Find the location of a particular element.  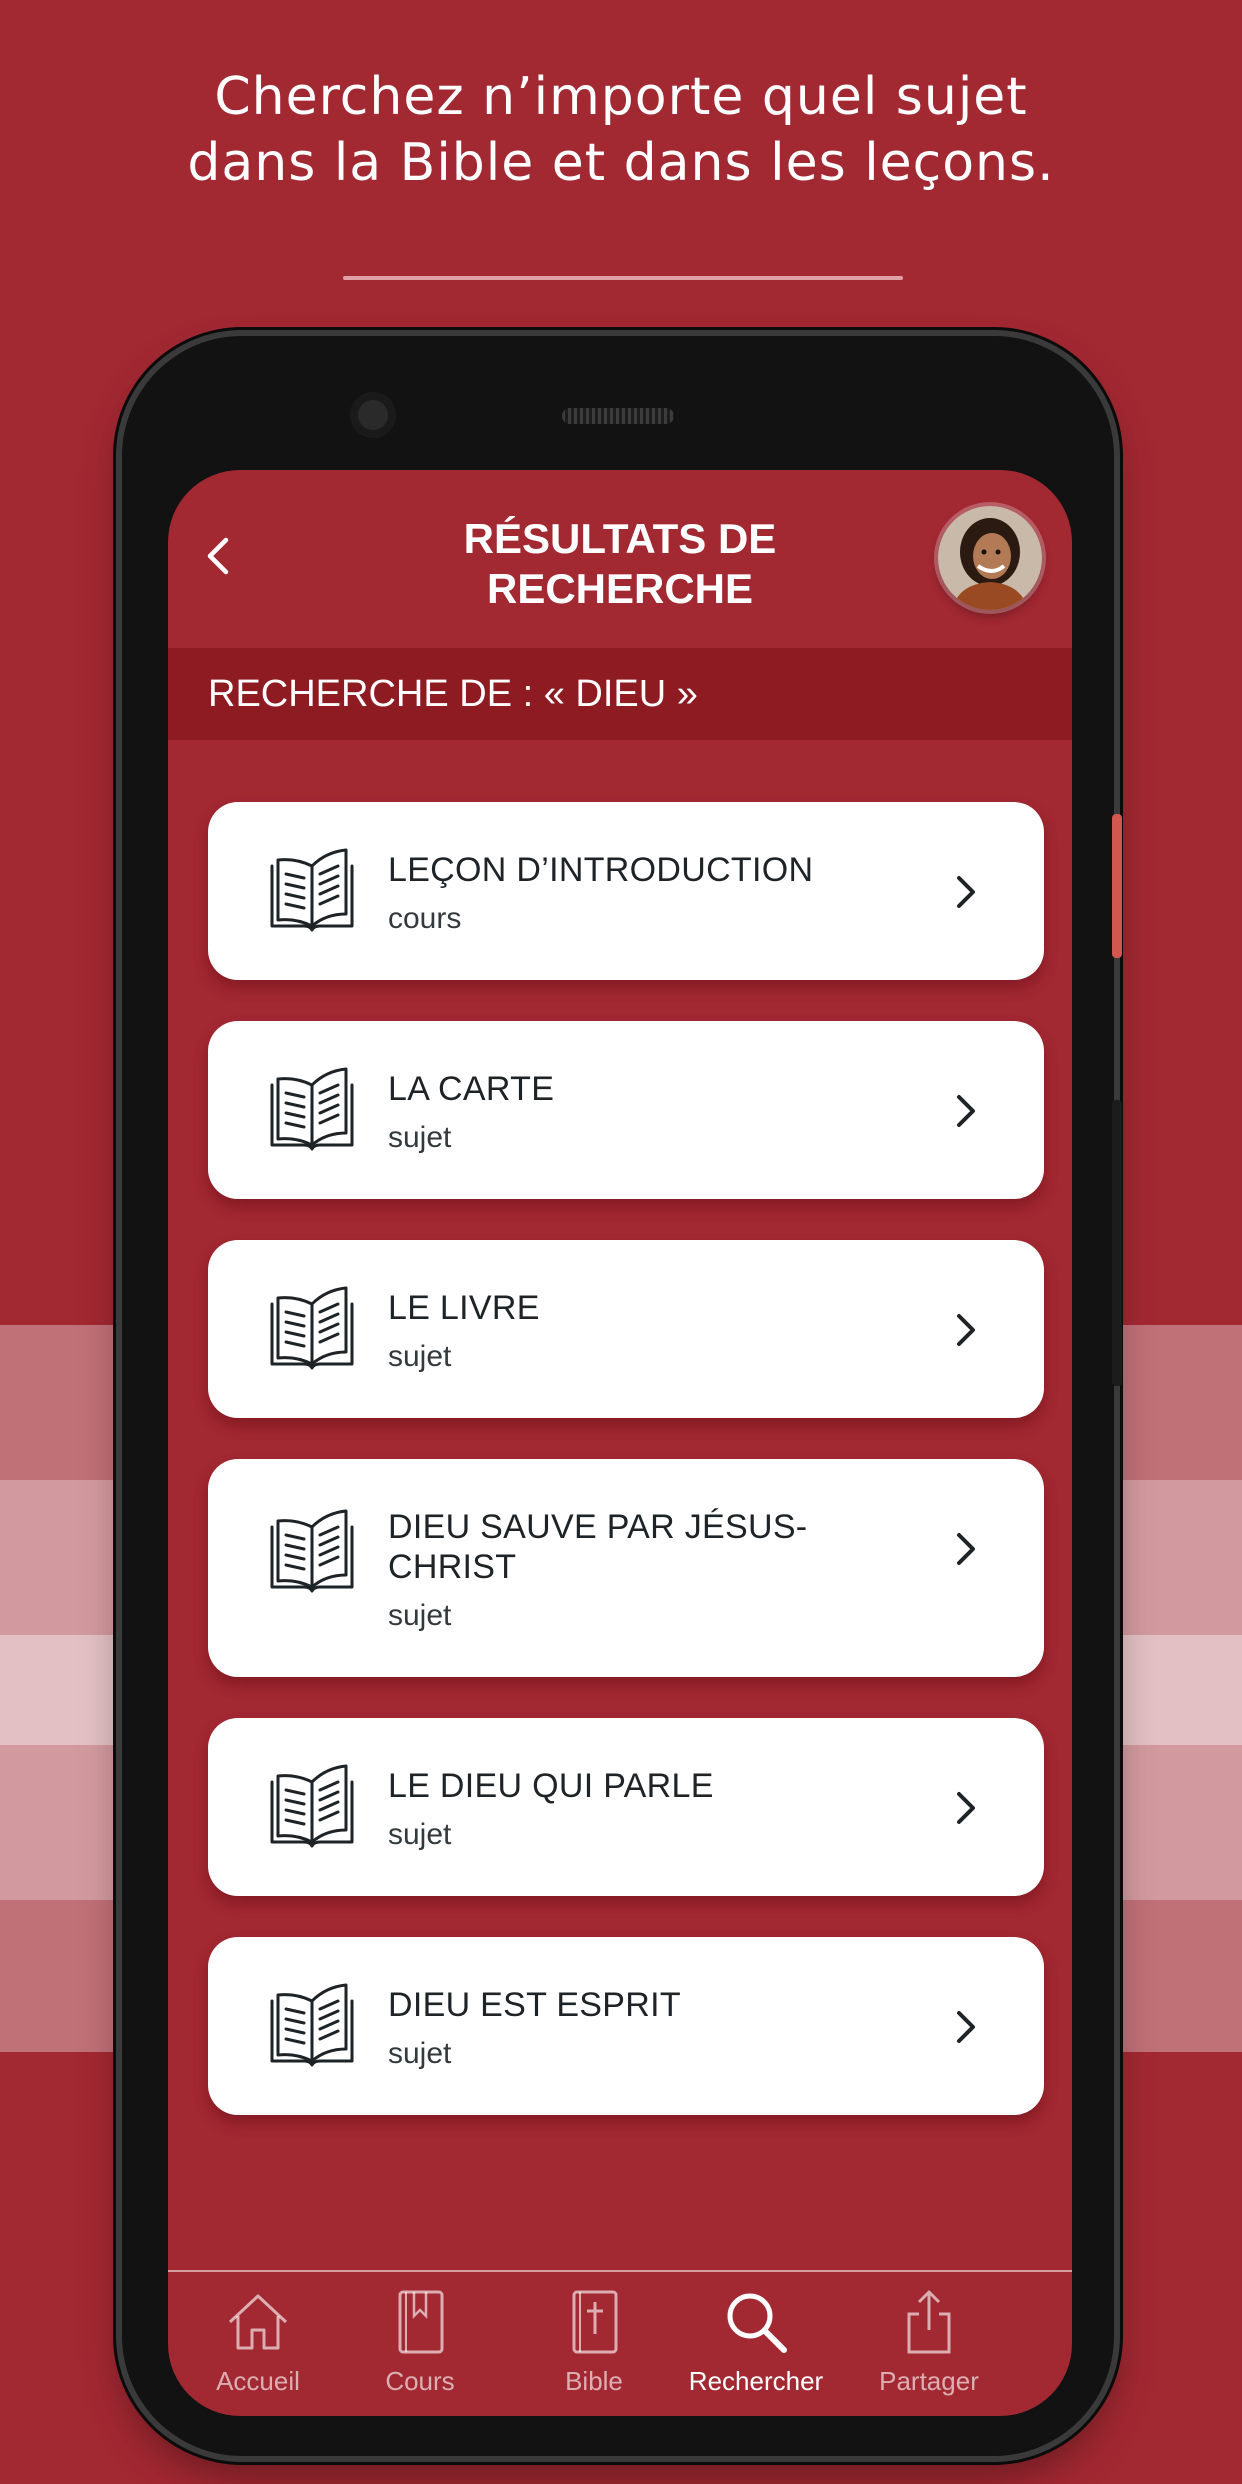

app-header: RÉSULTATS DE RECHERCHE is located at coordinates (620, 559).